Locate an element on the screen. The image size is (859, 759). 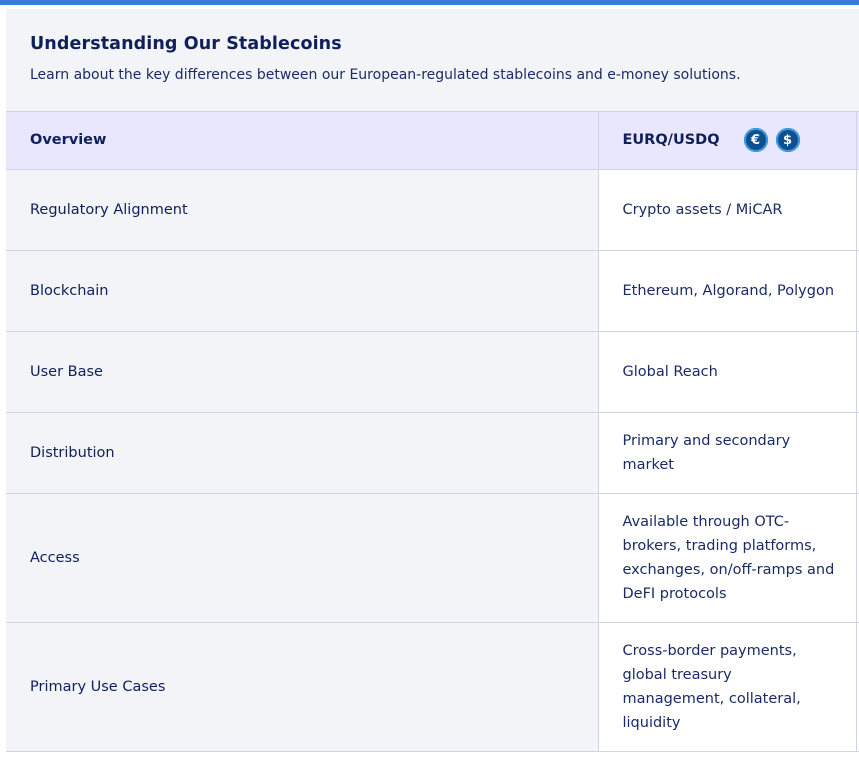
table-row: Blockchain Ethereum, Algorand, Polygon is located at coordinates (432, 291).